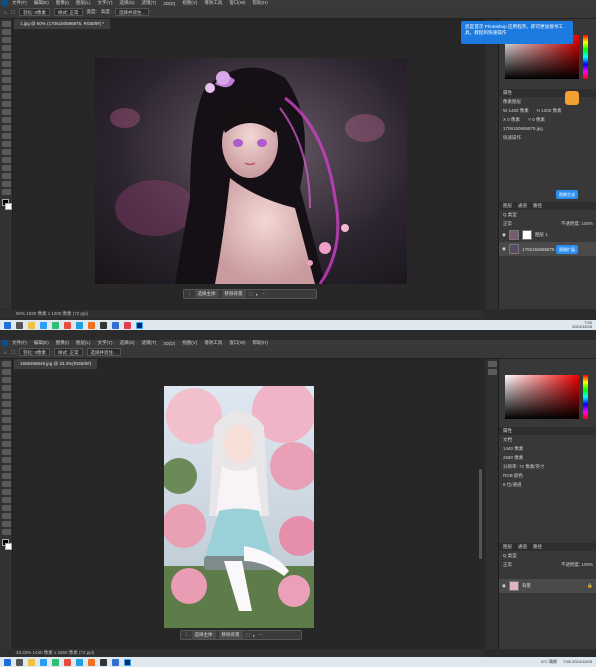 This screenshot has height=667, width=596. I want to click on layer-row: ◉ 图层 1, so click(547, 235).